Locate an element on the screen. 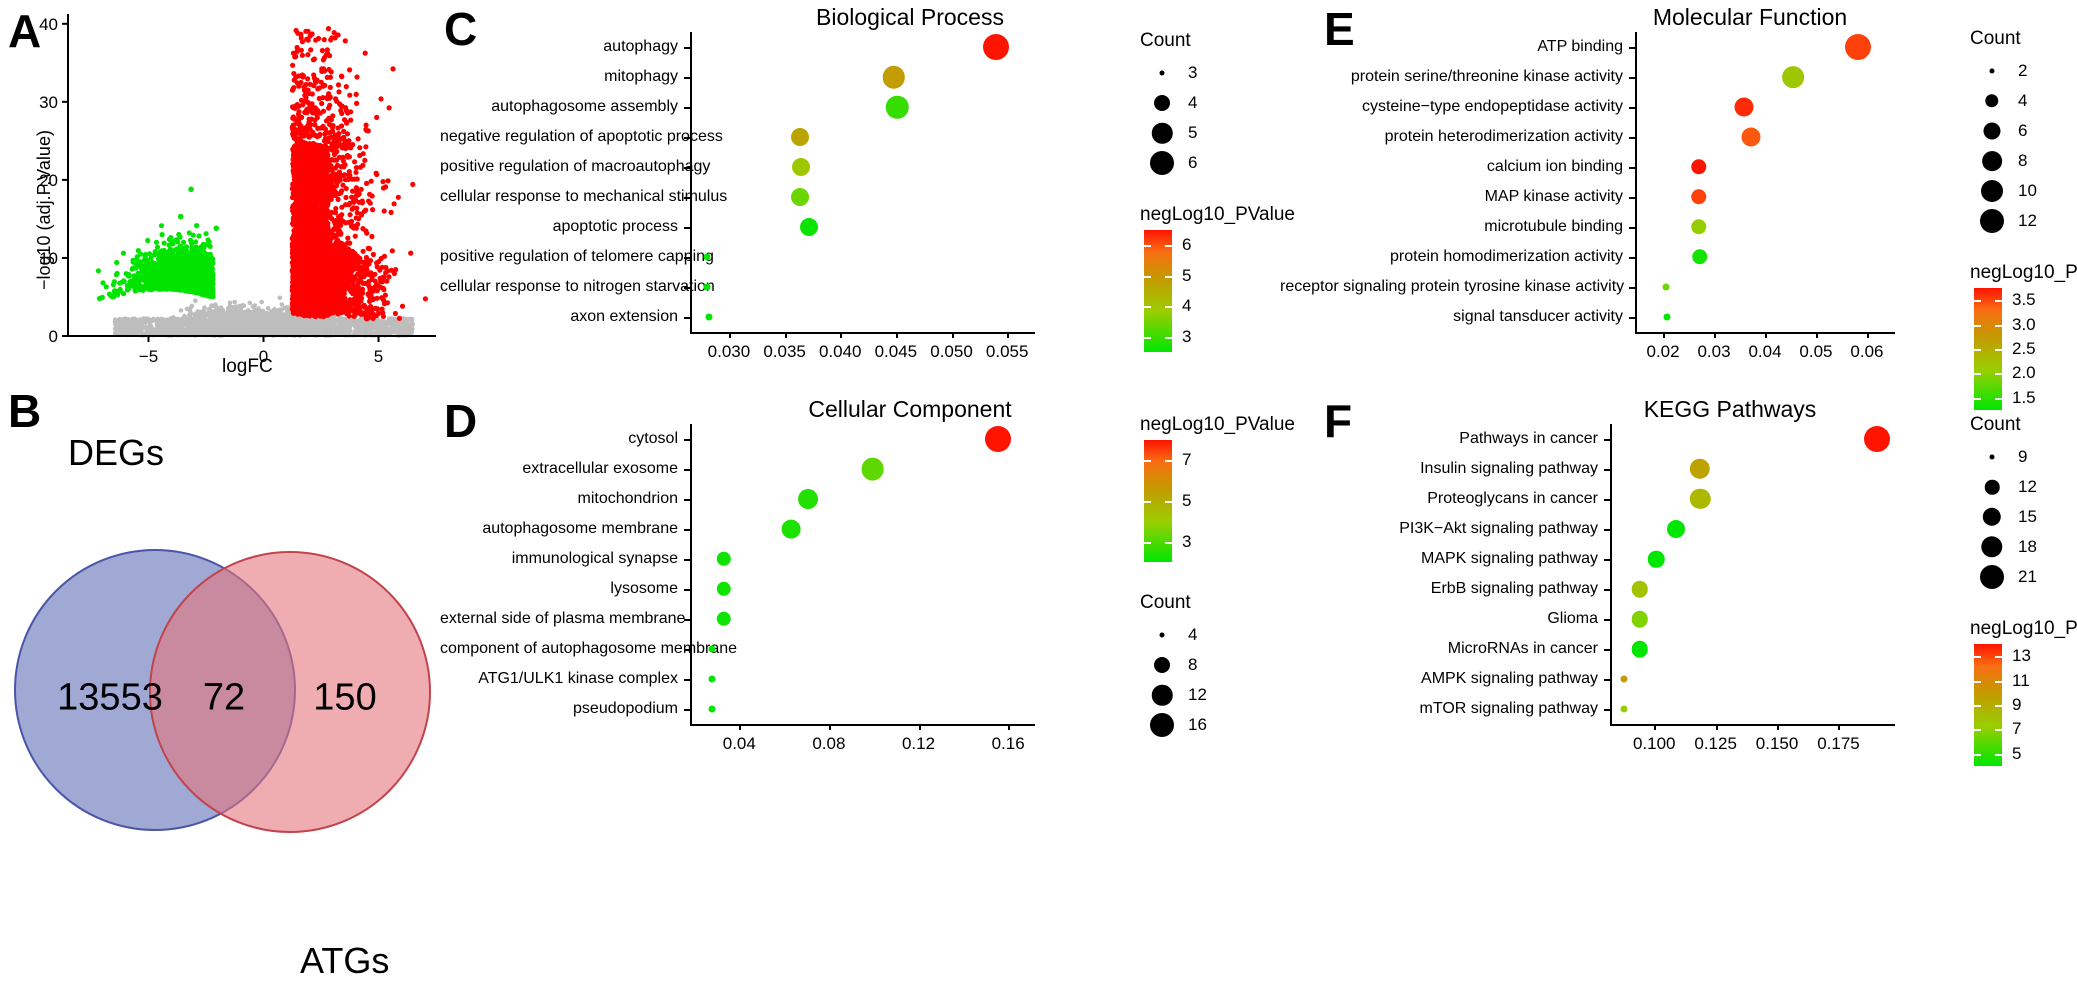 This screenshot has width=2077, height=995. venn-label-degs: DEGs is located at coordinates (116, 452).